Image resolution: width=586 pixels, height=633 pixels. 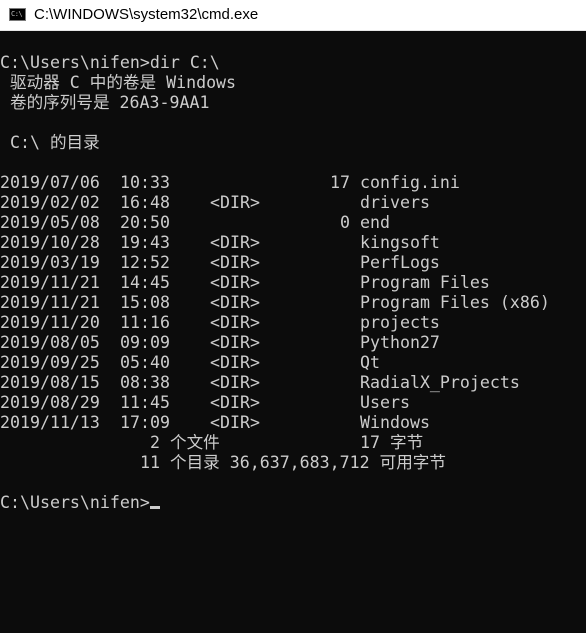 What do you see at coordinates (185, 442) in the screenshot?
I see `files-count: 2 个文件` at bounding box center [185, 442].